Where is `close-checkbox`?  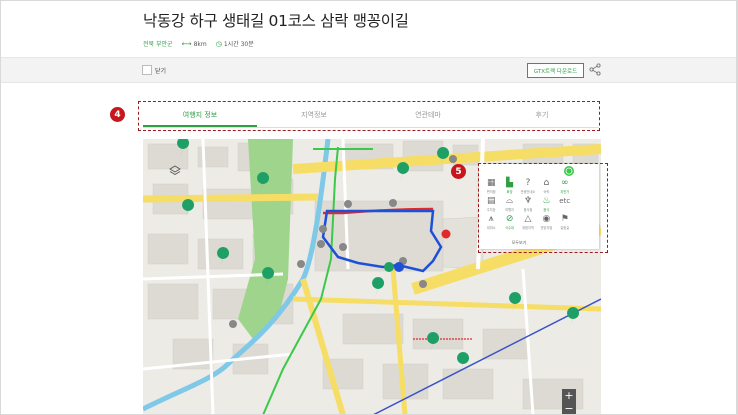 close-checkbox is located at coordinates (147, 70).